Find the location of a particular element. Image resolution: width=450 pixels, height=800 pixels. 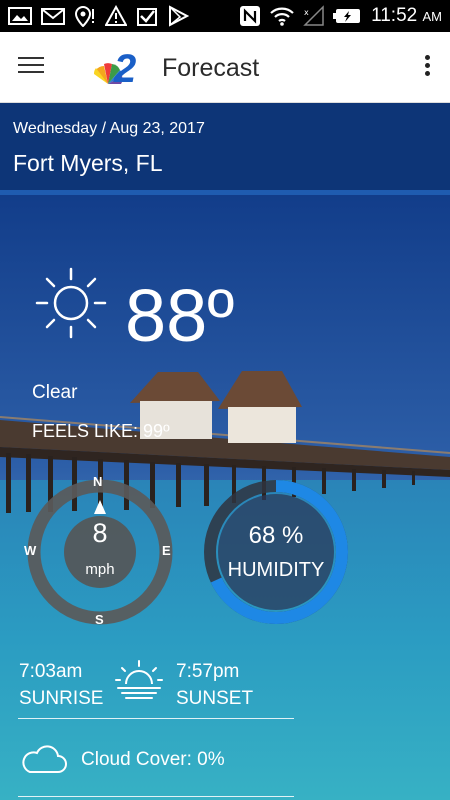

nfc-icon is located at coordinates (250, 16).